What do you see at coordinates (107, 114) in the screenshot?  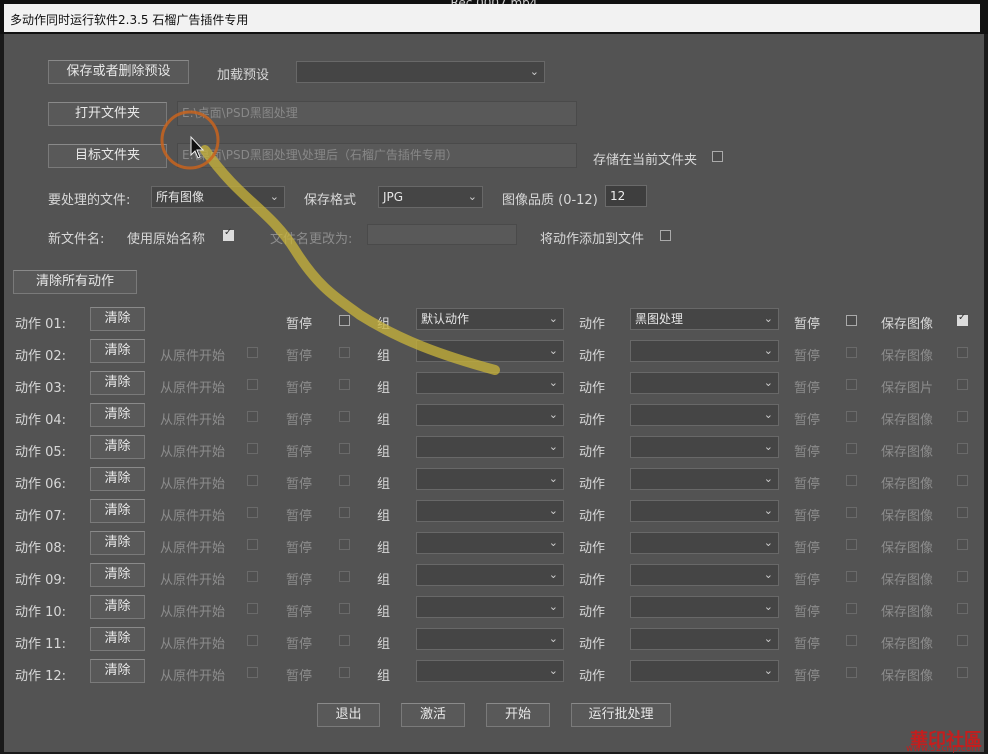 I see `open-folder-button: 打开文件夹` at bounding box center [107, 114].